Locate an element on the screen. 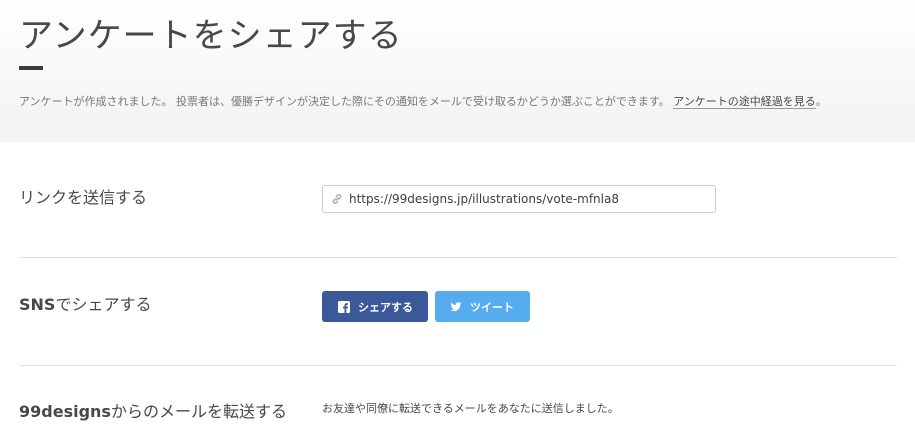 The width and height of the screenshot is (915, 434). share-url-input is located at coordinates (529, 199).